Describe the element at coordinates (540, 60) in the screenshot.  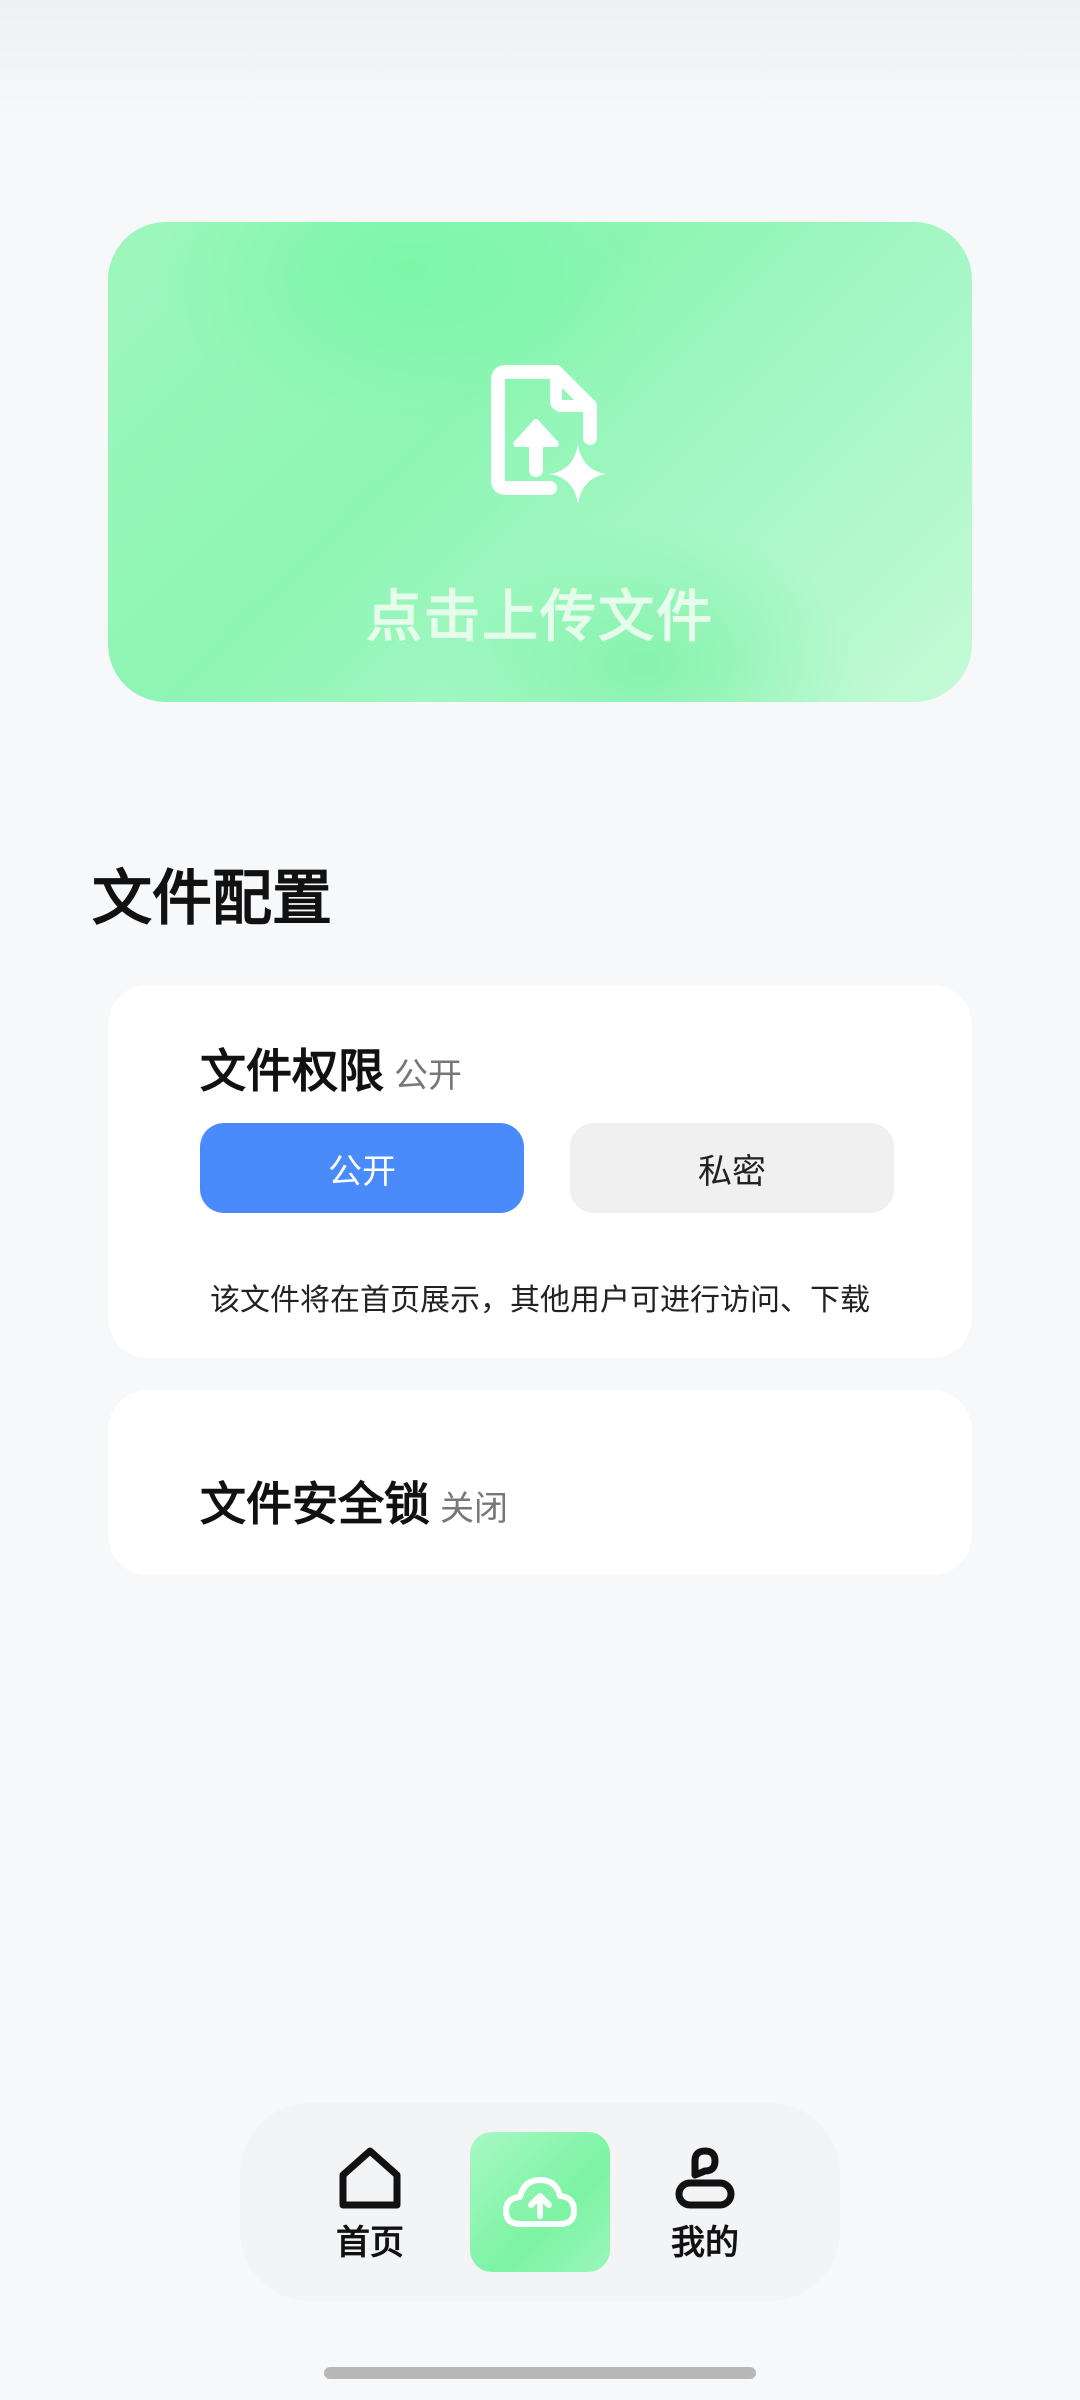
I see `status-bar-area` at that location.